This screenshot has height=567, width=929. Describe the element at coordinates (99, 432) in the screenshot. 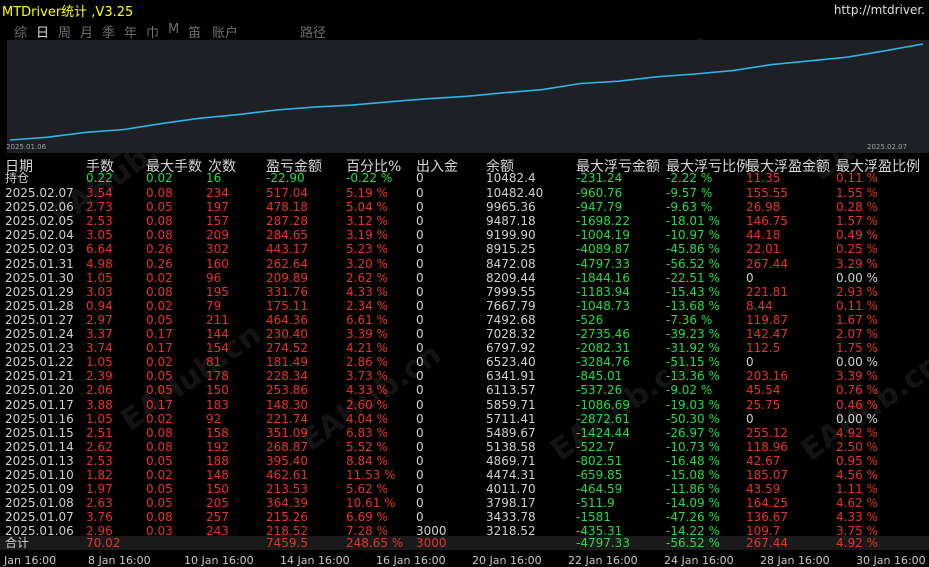

I see `cell-lots: 2.51` at that location.